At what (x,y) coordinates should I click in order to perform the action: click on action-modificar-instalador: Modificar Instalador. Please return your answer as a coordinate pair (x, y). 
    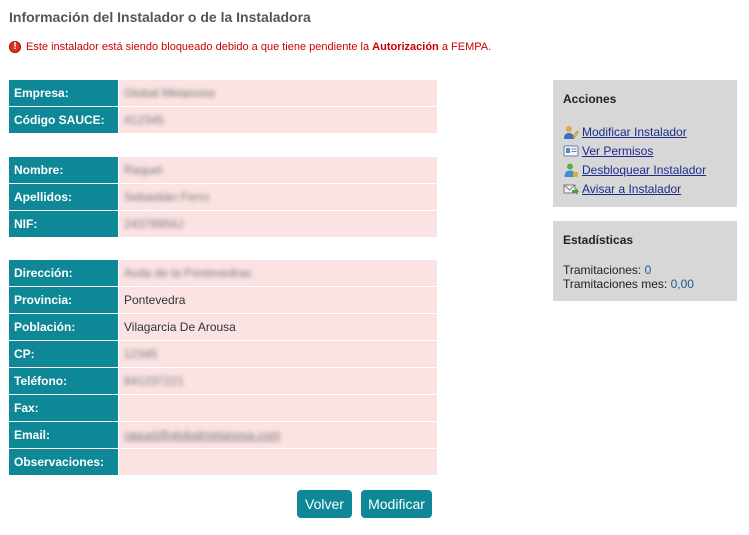
    Looking at the image, I should click on (645, 131).